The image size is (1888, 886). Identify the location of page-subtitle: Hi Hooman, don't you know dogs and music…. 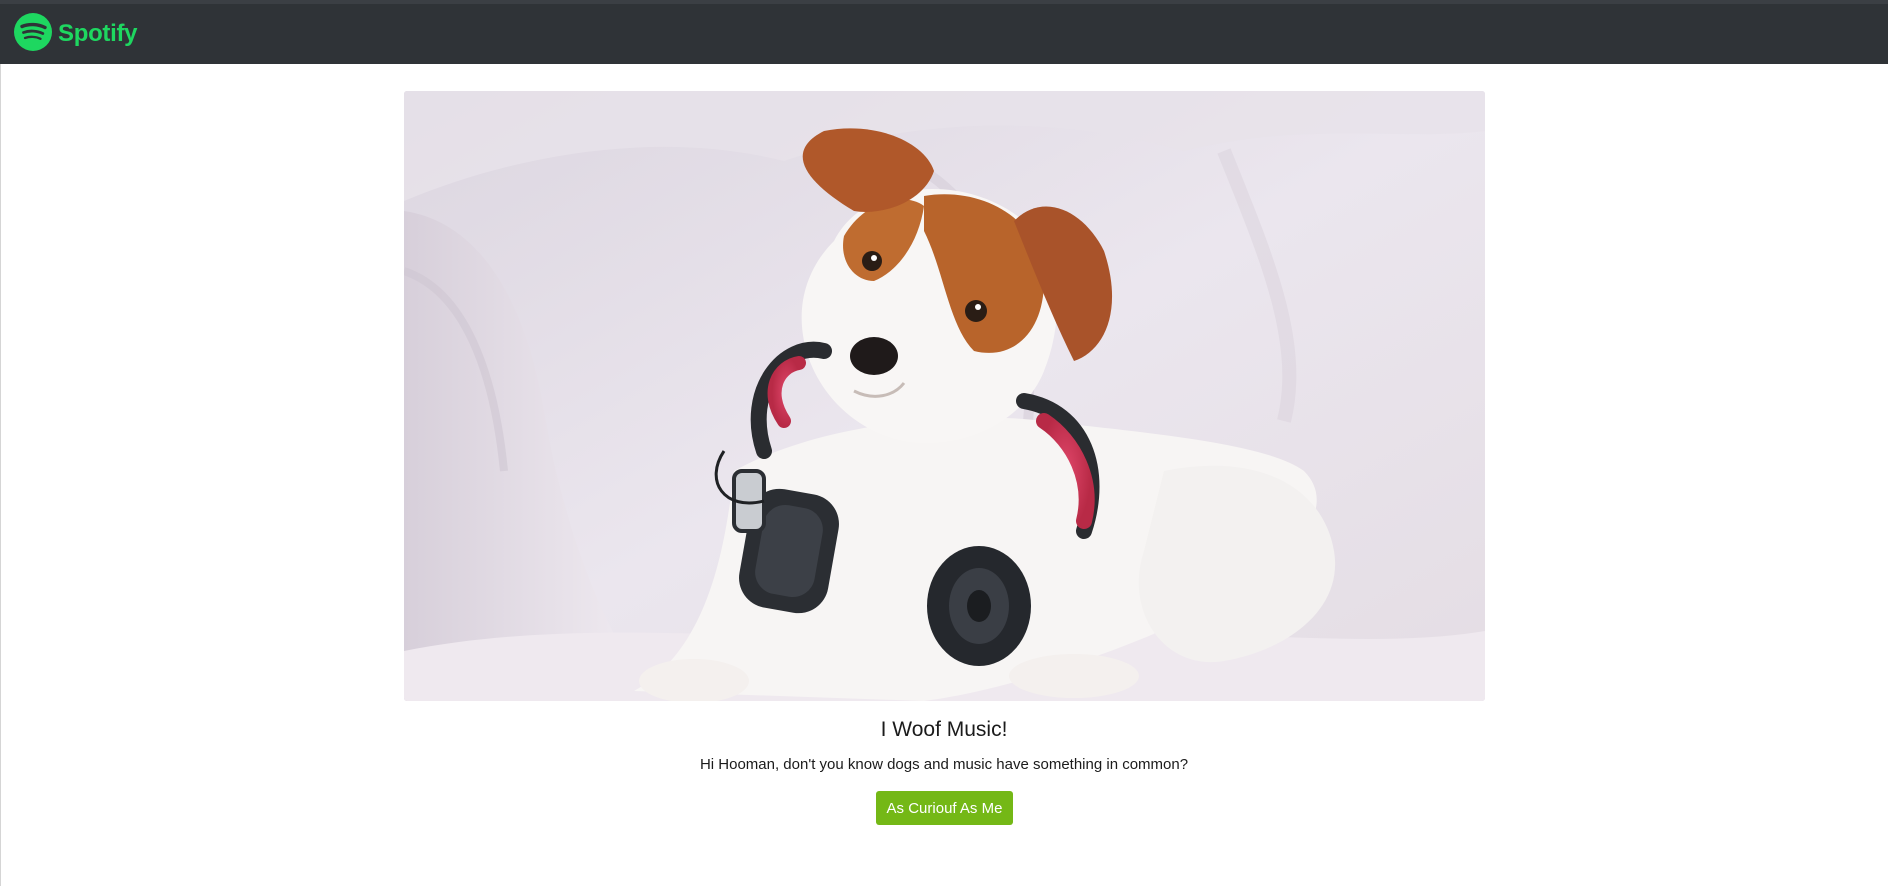
(944, 764).